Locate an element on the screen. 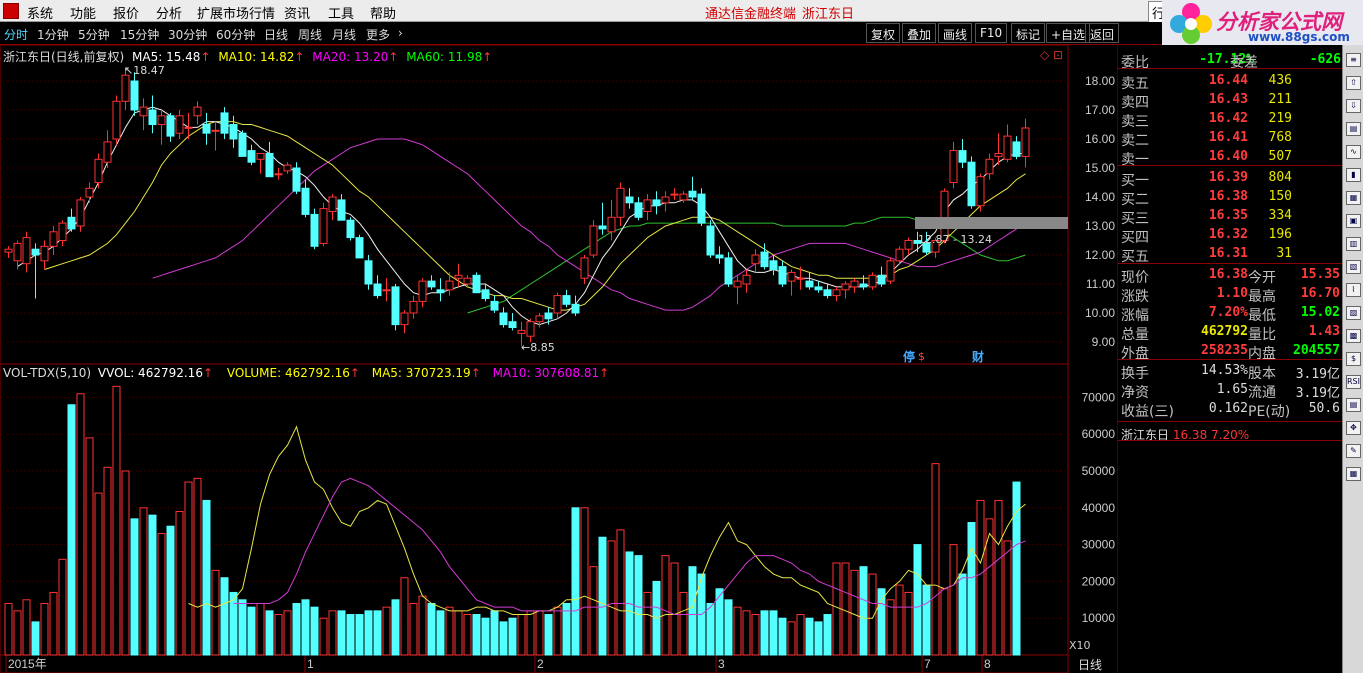 Image resolution: width=1363 pixels, height=673 pixels. rsi-icon: RSI is located at coordinates (1353, 382).